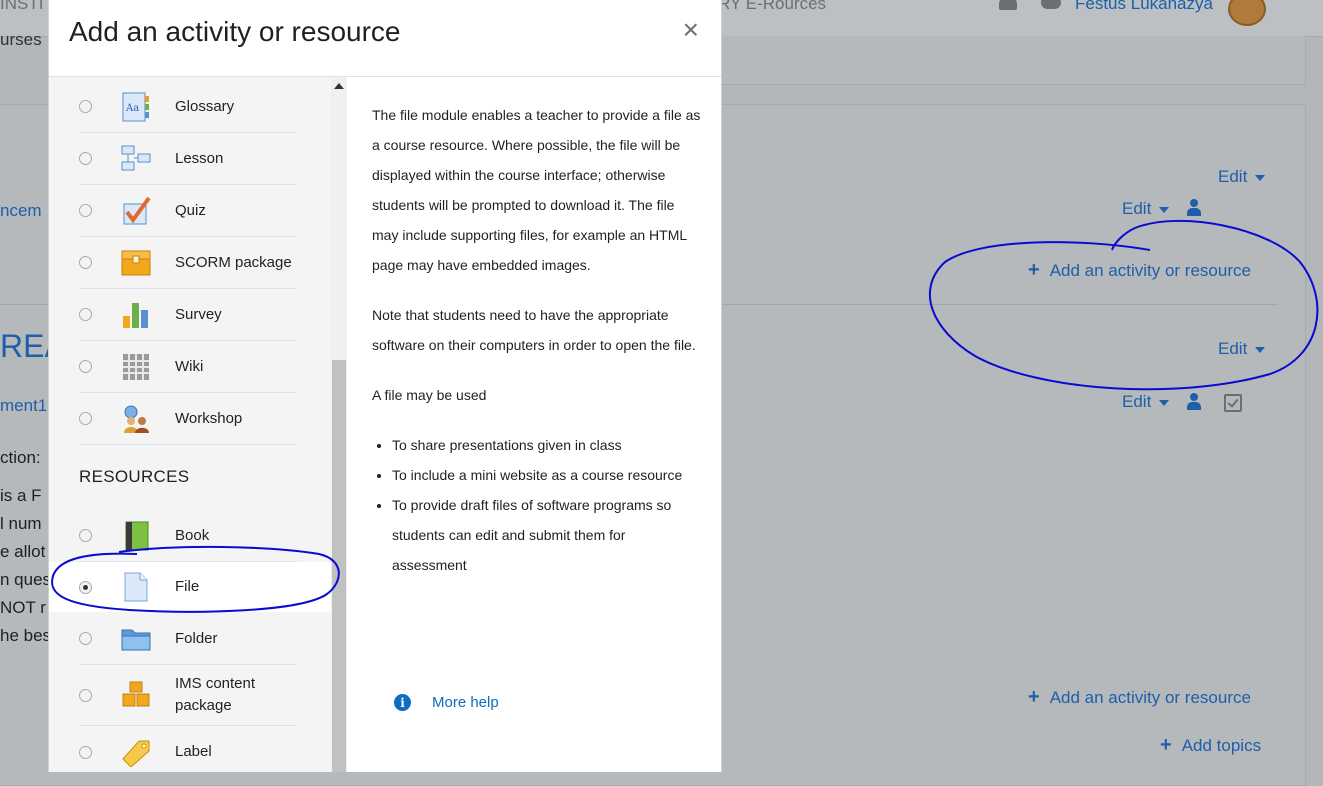 The image size is (1323, 786). What do you see at coordinates (772, 6) in the screenshot?
I see `navbar-menu-fragment: RY E-Rources` at bounding box center [772, 6].